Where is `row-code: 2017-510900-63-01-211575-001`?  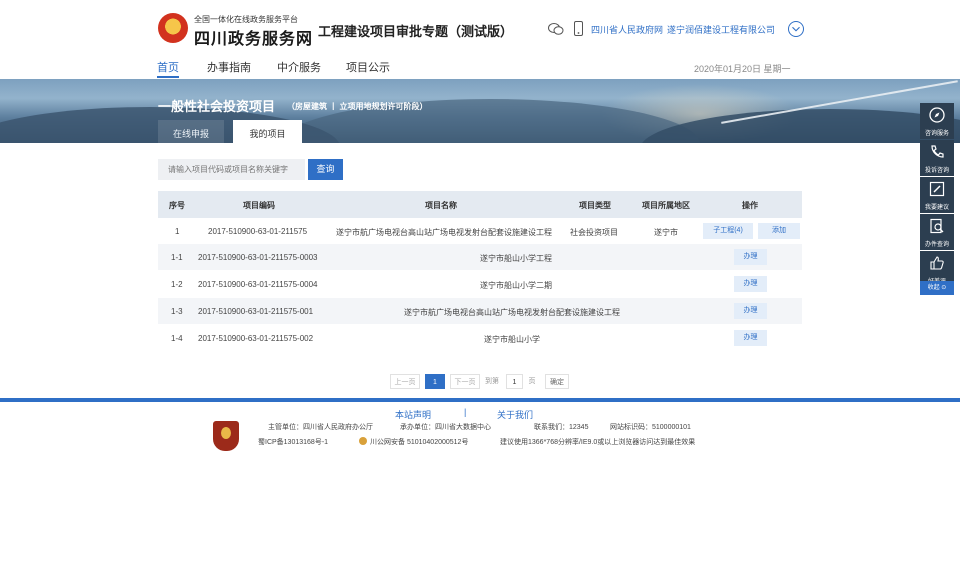 row-code: 2017-510900-63-01-211575-001 is located at coordinates (256, 311).